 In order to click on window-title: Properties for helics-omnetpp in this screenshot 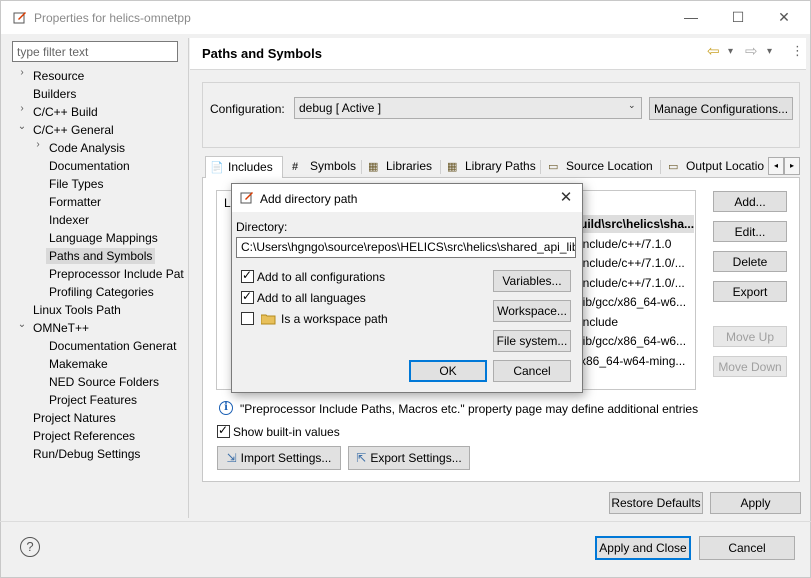, I will do `click(112, 18)`.